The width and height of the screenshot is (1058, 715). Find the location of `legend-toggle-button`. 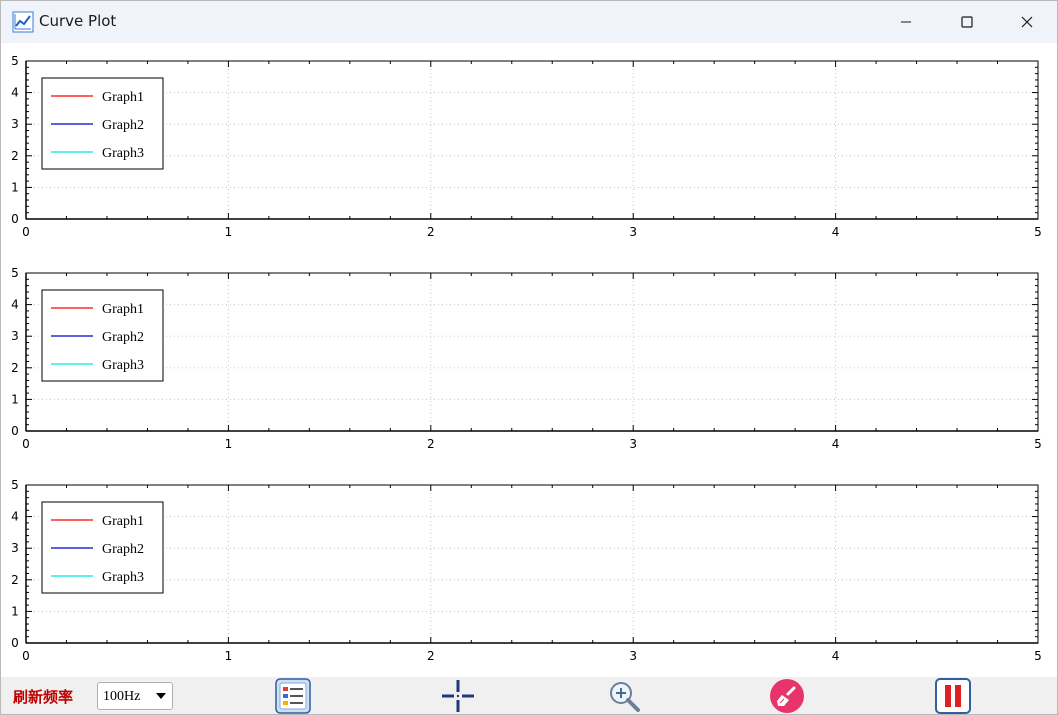

legend-toggle-button is located at coordinates (293, 696).